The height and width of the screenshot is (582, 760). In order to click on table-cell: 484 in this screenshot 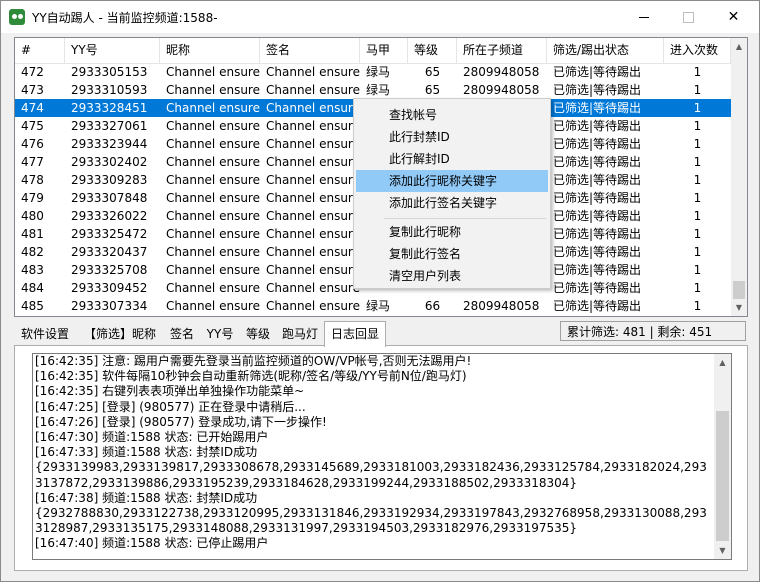, I will do `click(32, 288)`.